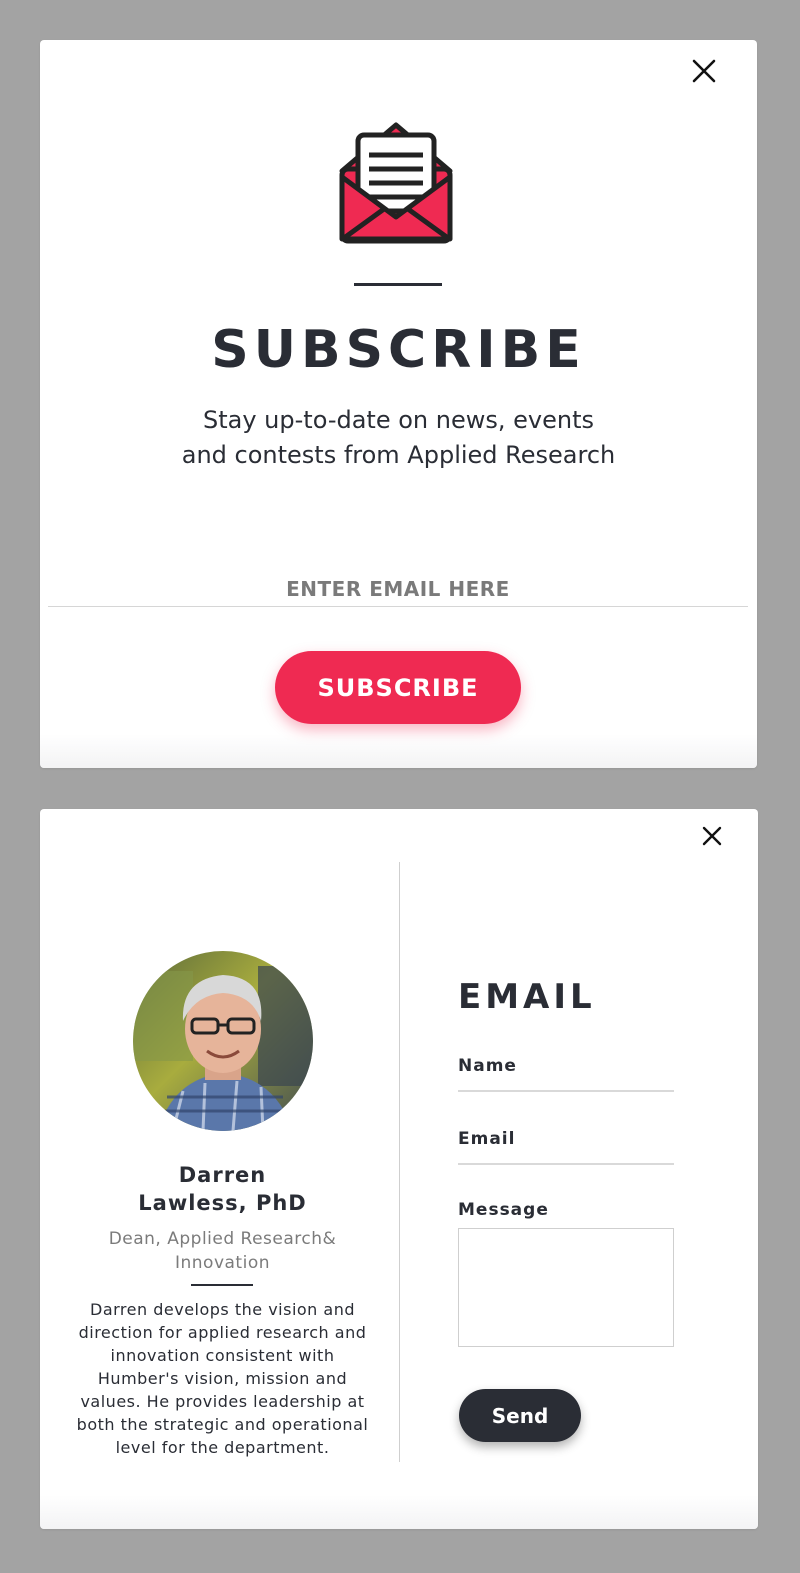  I want to click on envelope-open-icon, so click(396, 183).